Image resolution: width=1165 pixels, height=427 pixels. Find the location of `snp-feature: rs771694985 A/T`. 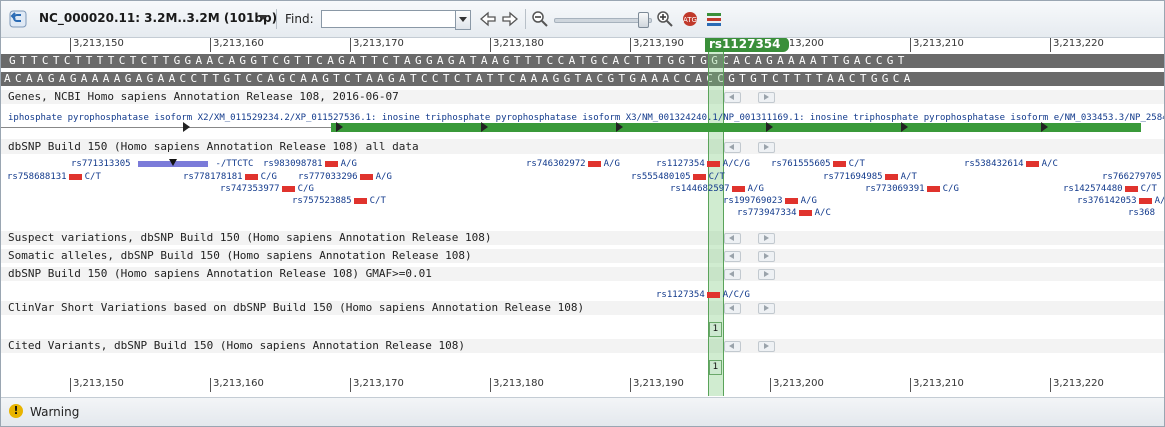

snp-feature: rs771694985 A/T is located at coordinates (870, 177).